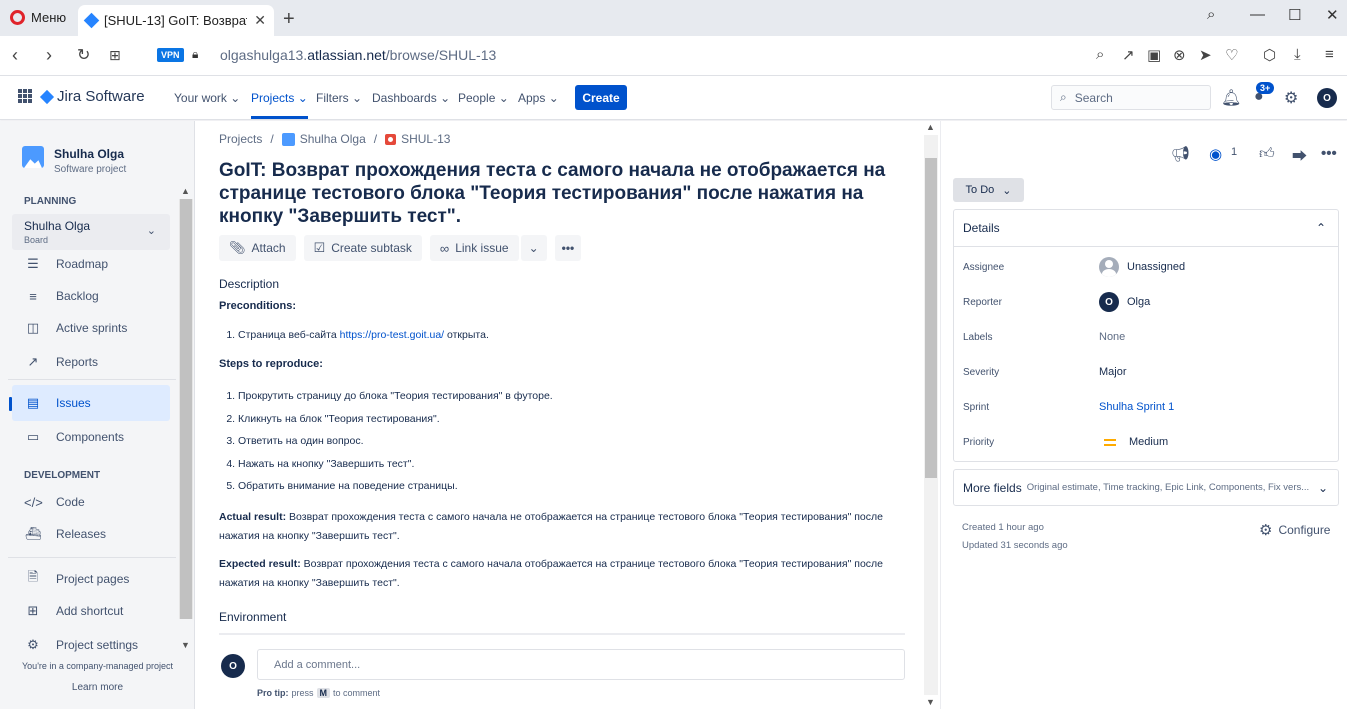 This screenshot has height=709, width=1347. Describe the element at coordinates (1215, 154) in the screenshot. I see `watch-eye-icon: ◉` at that location.